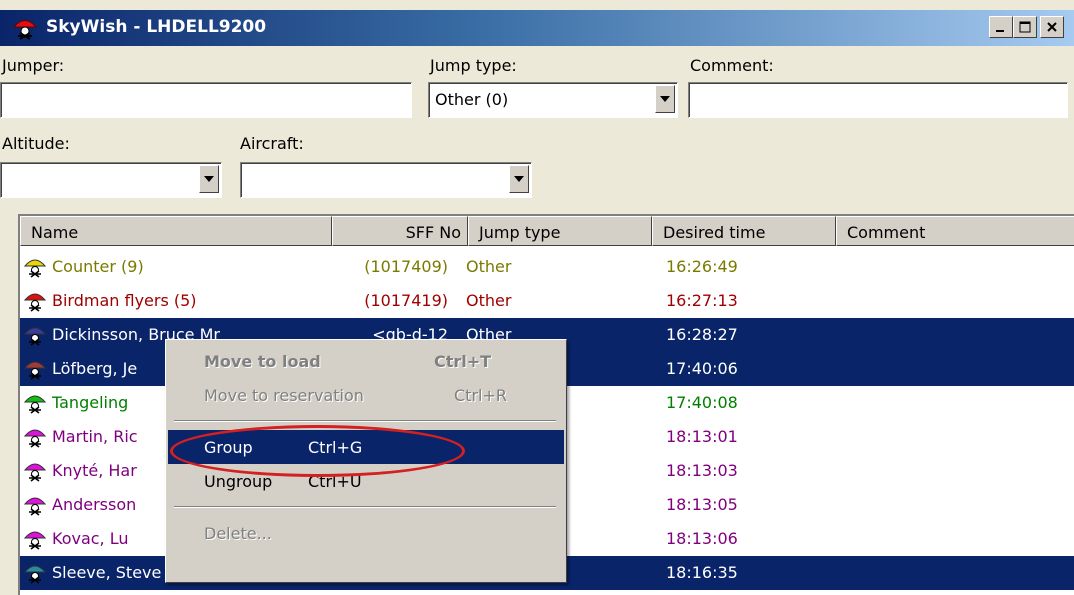  I want to click on row-name: Andersson, so click(94, 504).